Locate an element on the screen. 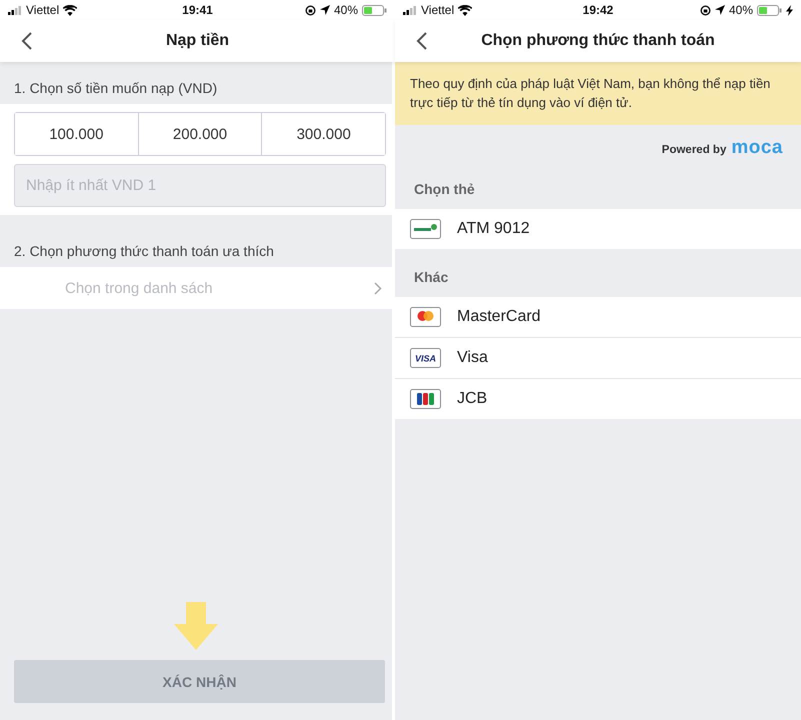  payment-method-item: MasterCard is located at coordinates (598, 317).